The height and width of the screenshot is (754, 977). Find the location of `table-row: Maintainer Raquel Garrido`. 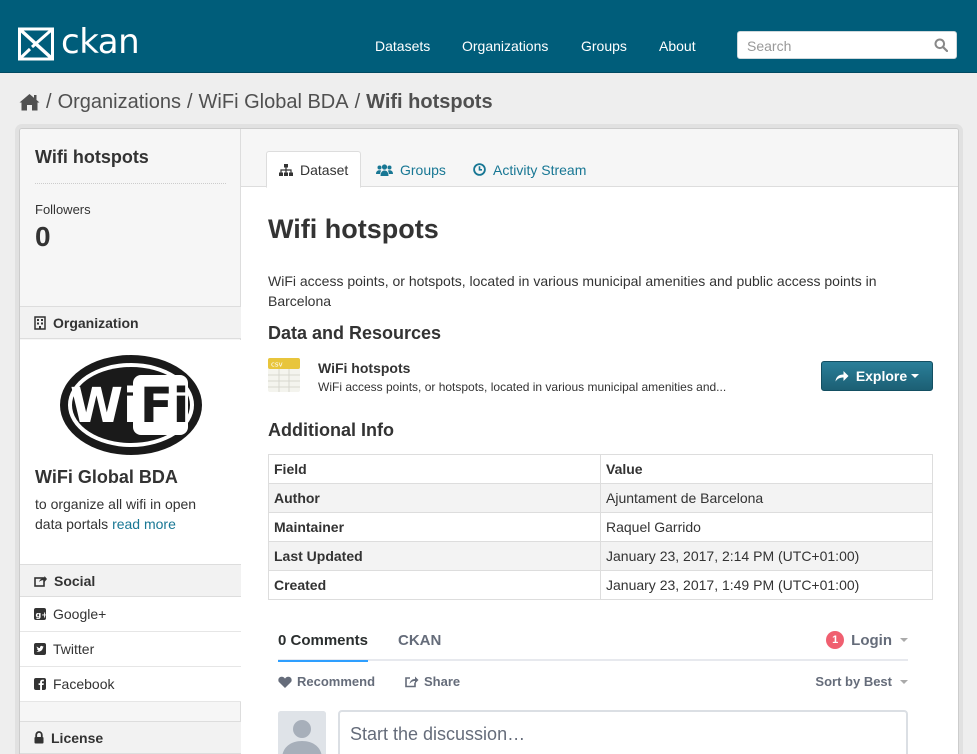

table-row: Maintainer Raquel Garrido is located at coordinates (600, 527).